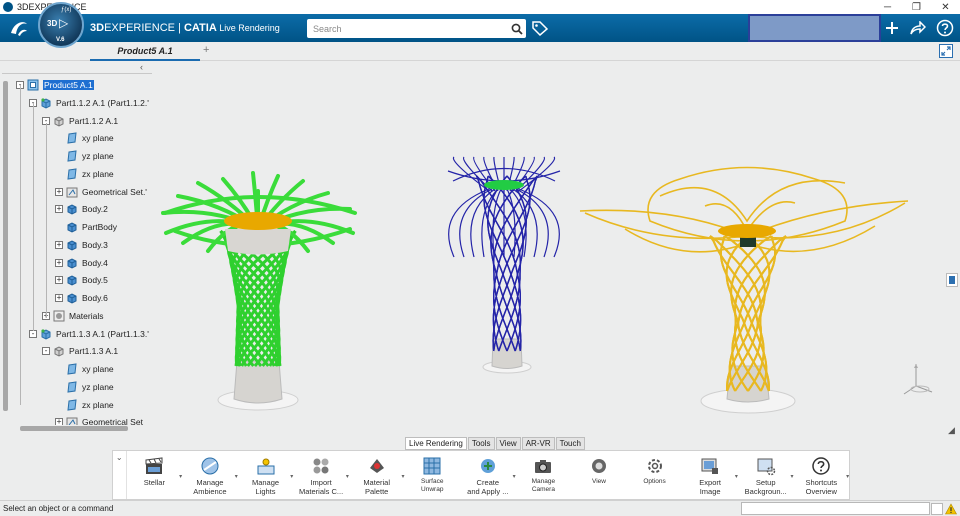 Image resolution: width=960 pixels, height=516 pixels. Describe the element at coordinates (120, 475) in the screenshot. I see `actionbar-collapse-icon: ⌄` at that location.